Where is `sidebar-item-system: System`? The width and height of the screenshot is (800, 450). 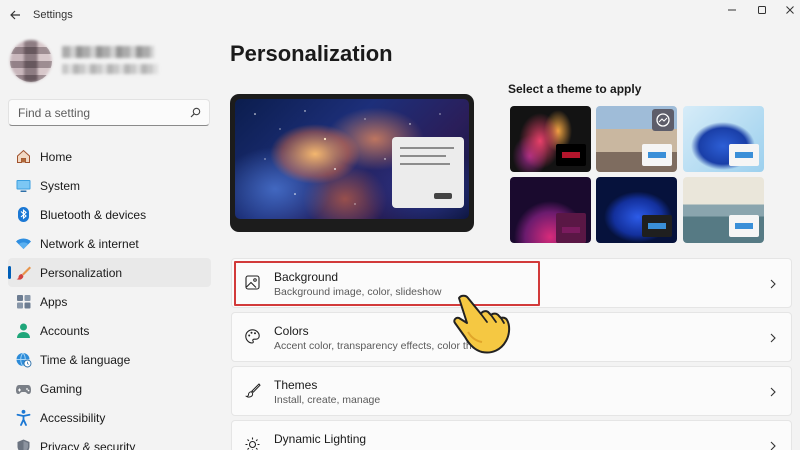
sidebar-item-system: System is located at coordinates (109, 185).